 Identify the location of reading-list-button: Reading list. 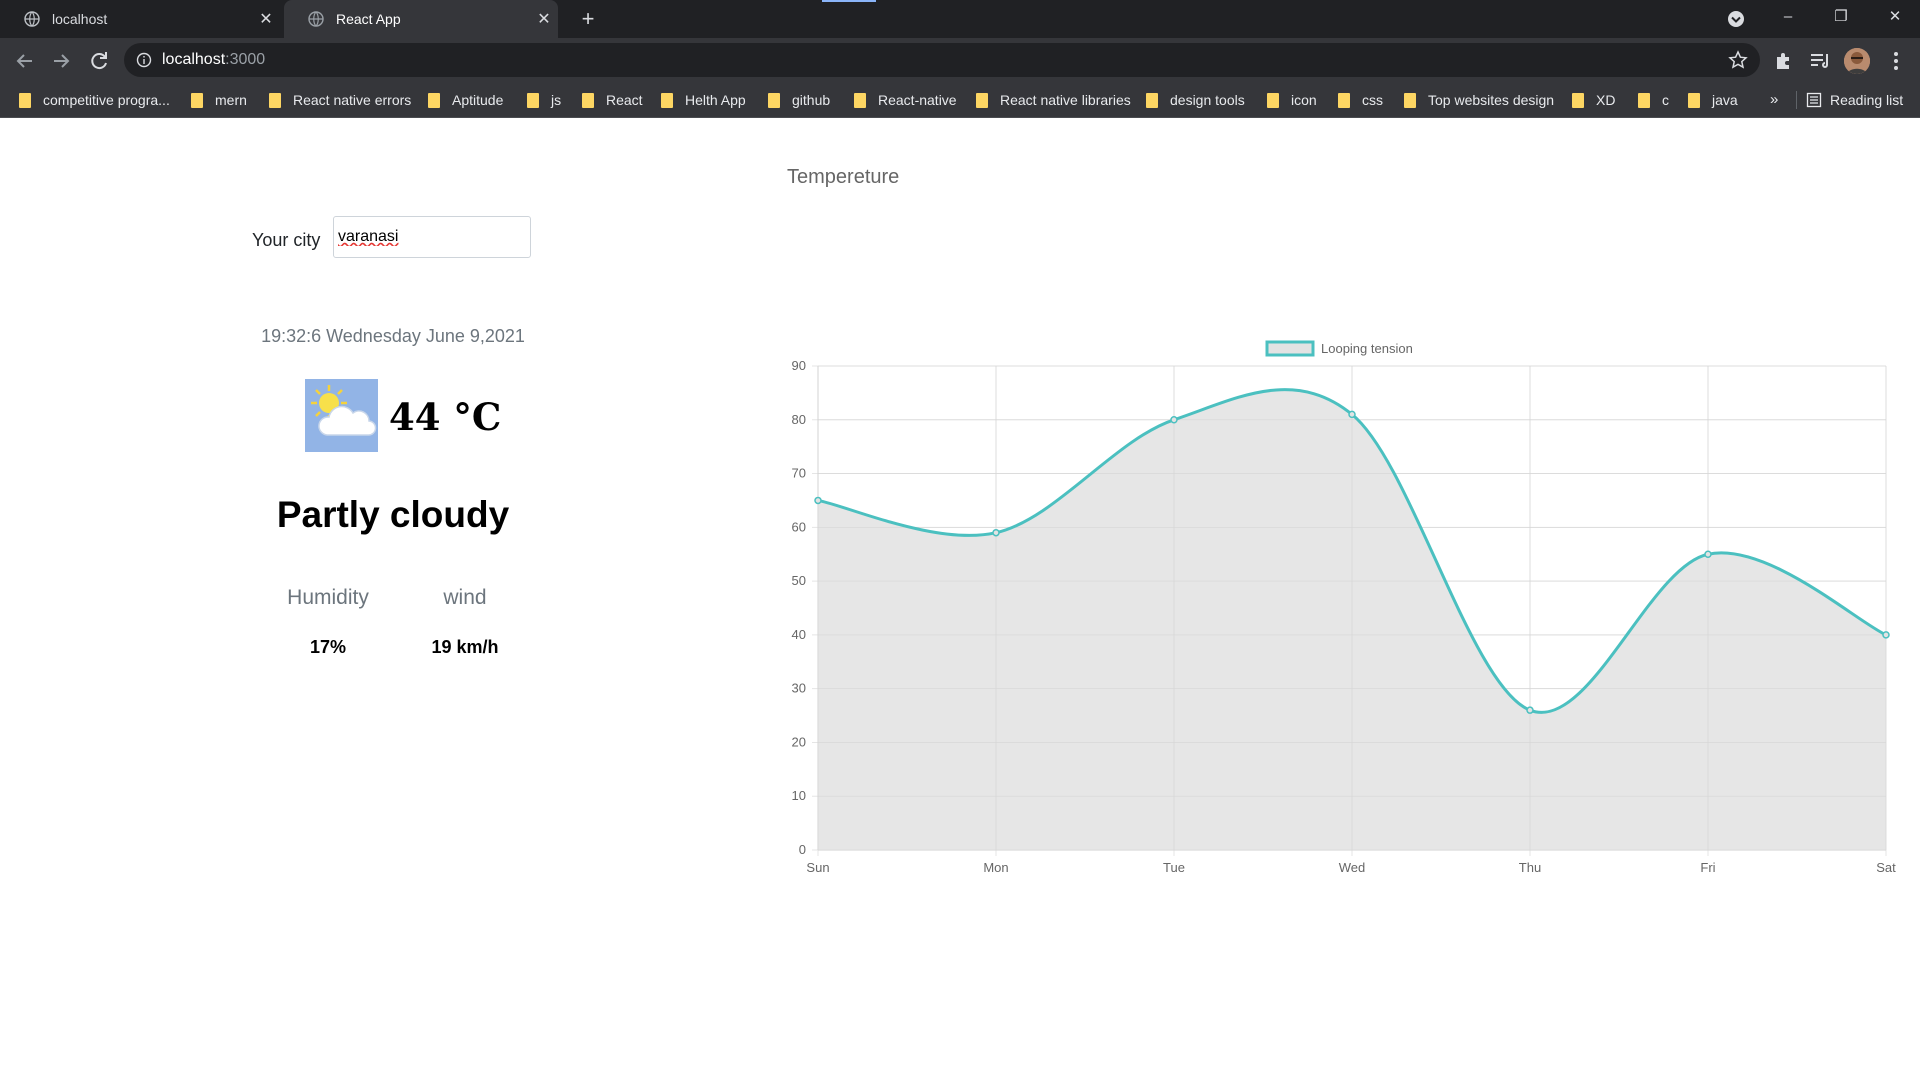
(1854, 100).